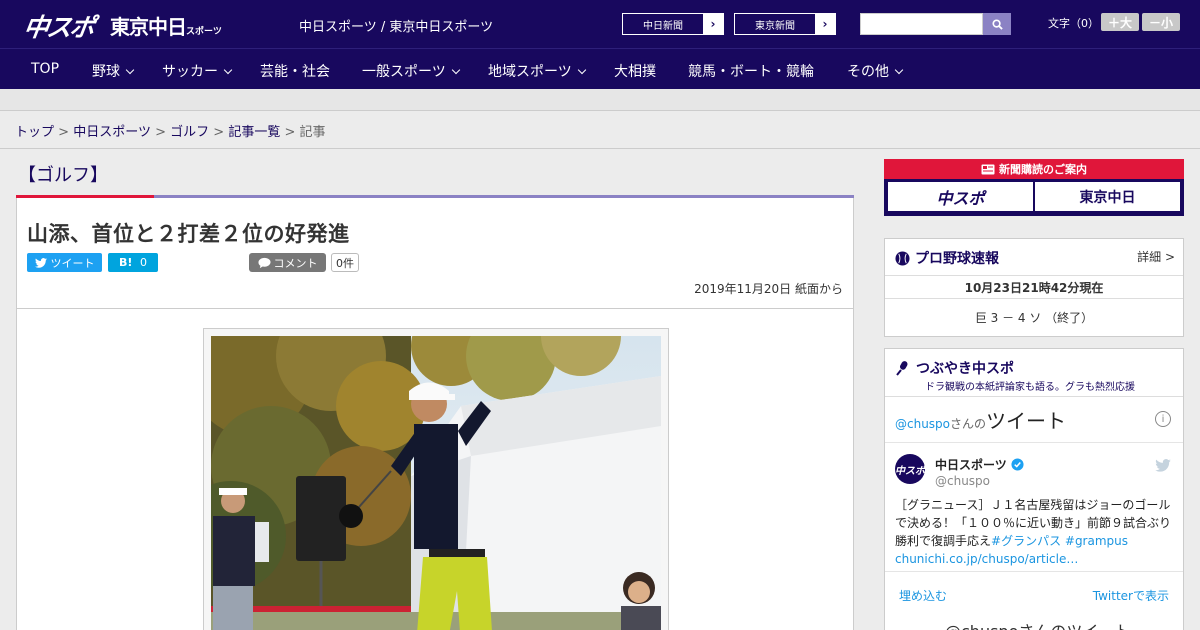 This screenshot has width=1200, height=630. I want to click on timeline-handle: @chuspo, so click(922, 424).